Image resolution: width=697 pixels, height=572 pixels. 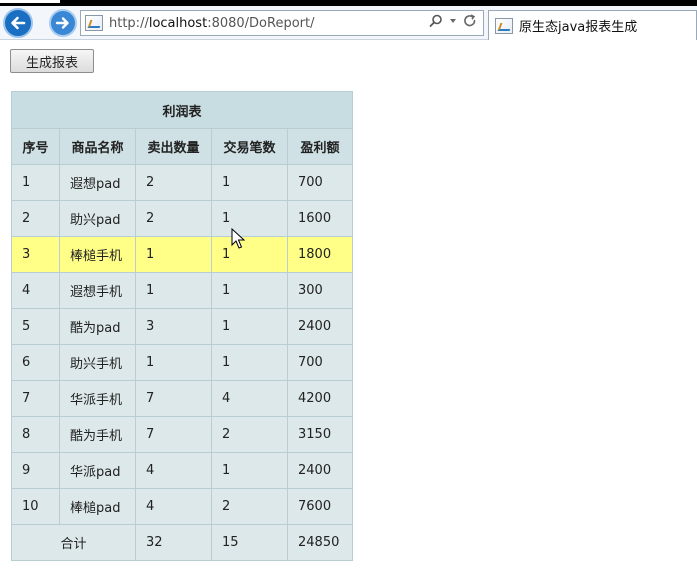 I want to click on table-row: 8 酷为手机 7 2 3150, so click(x=182, y=434).